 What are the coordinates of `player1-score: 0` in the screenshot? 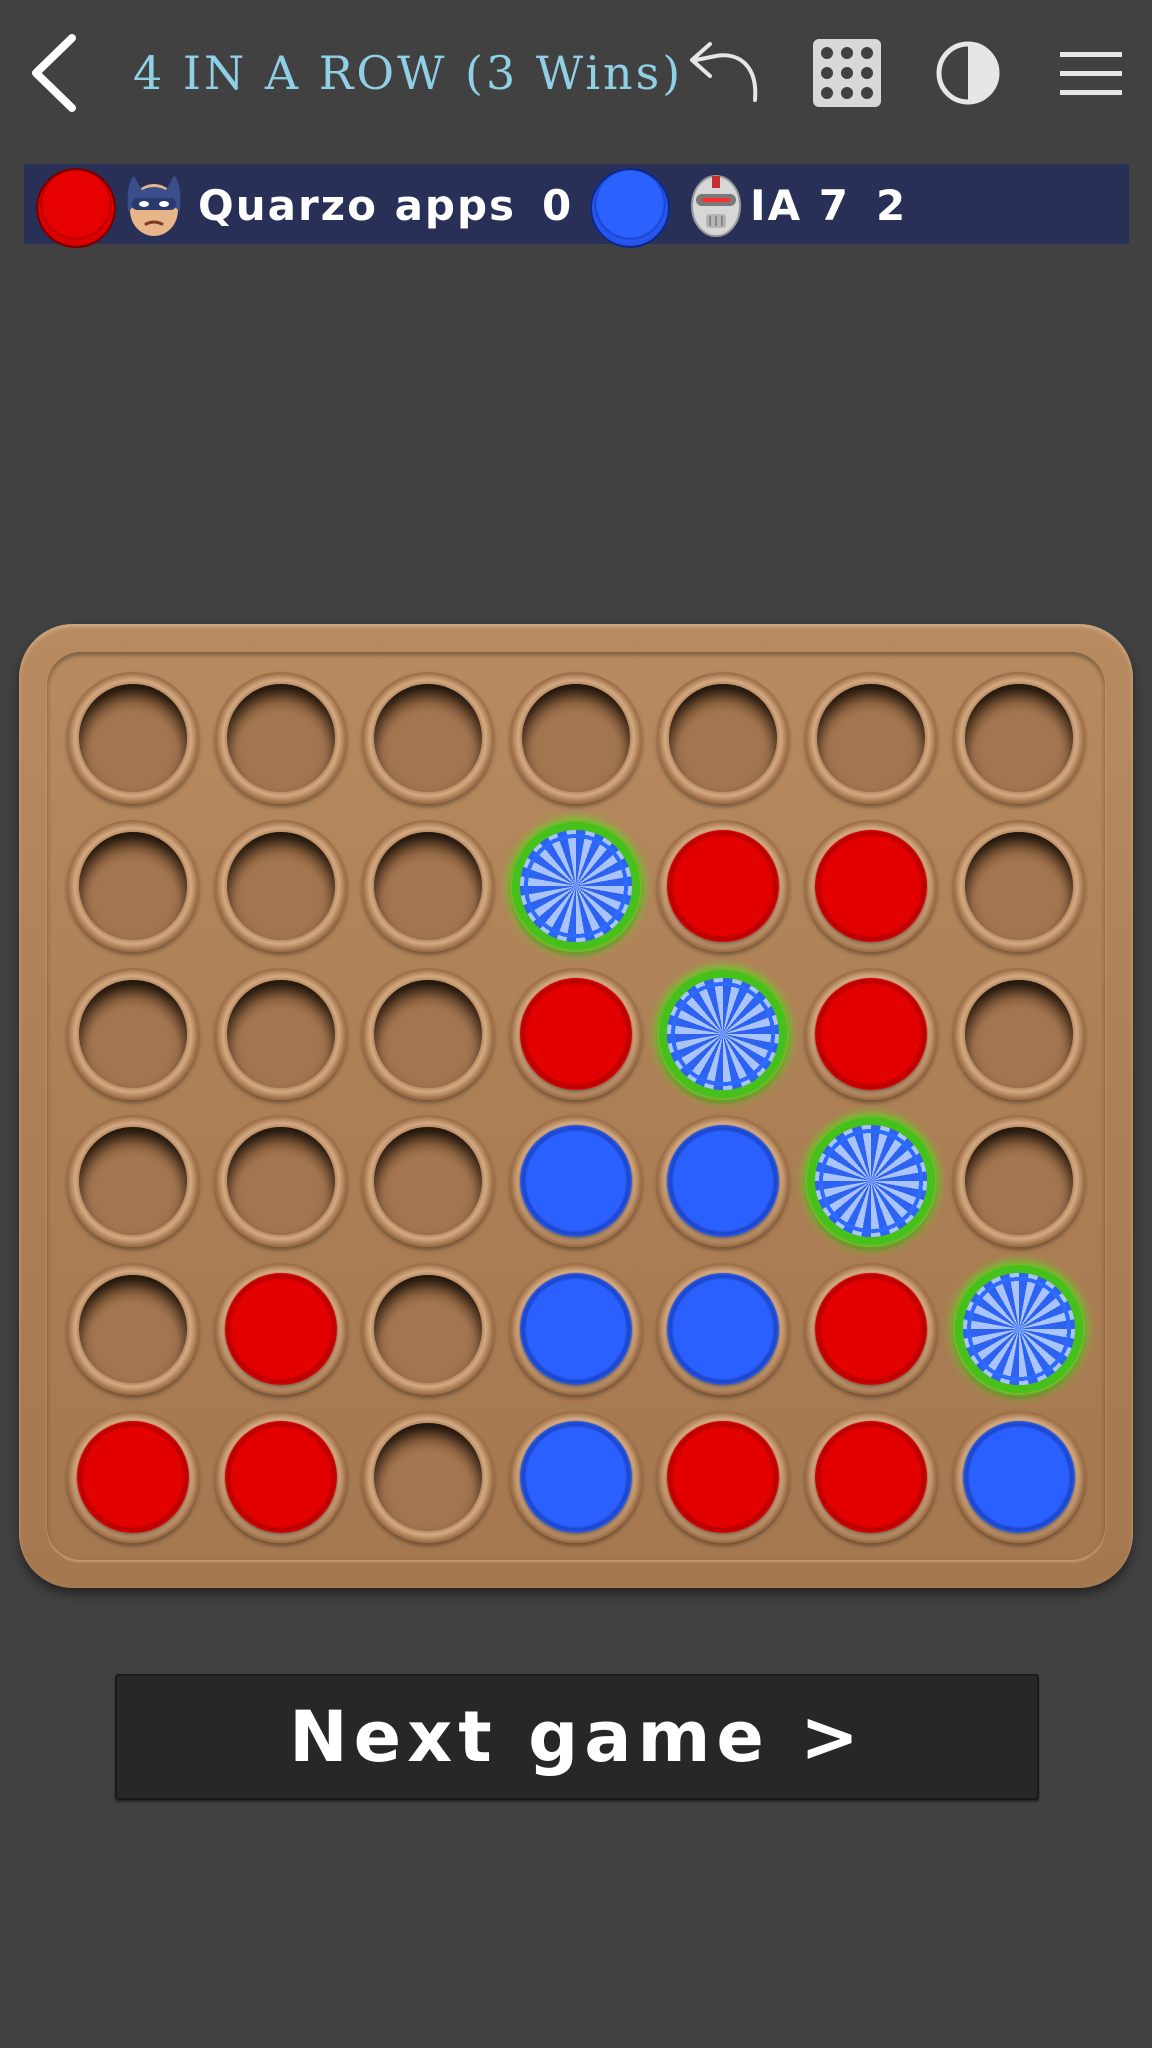 It's located at (558, 205).